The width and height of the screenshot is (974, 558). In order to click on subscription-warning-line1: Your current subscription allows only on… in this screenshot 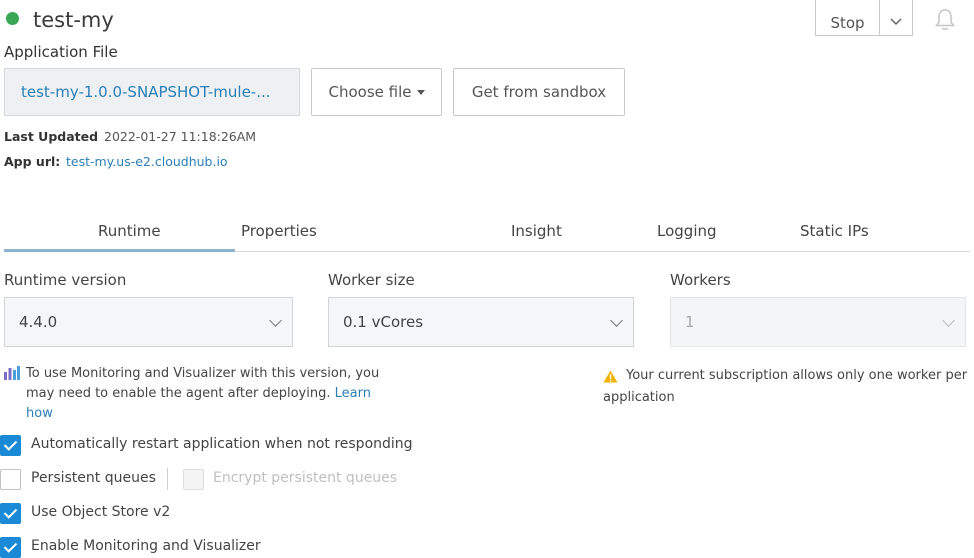, I will do `click(797, 375)`.